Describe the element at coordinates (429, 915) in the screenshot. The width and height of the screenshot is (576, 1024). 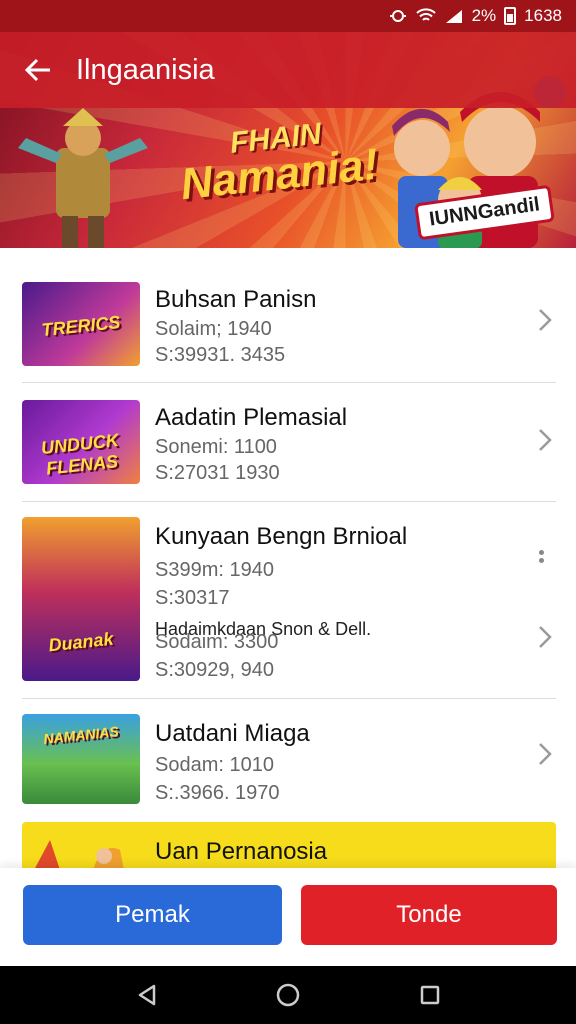
I see `secondary-action-button: Tonde` at that location.